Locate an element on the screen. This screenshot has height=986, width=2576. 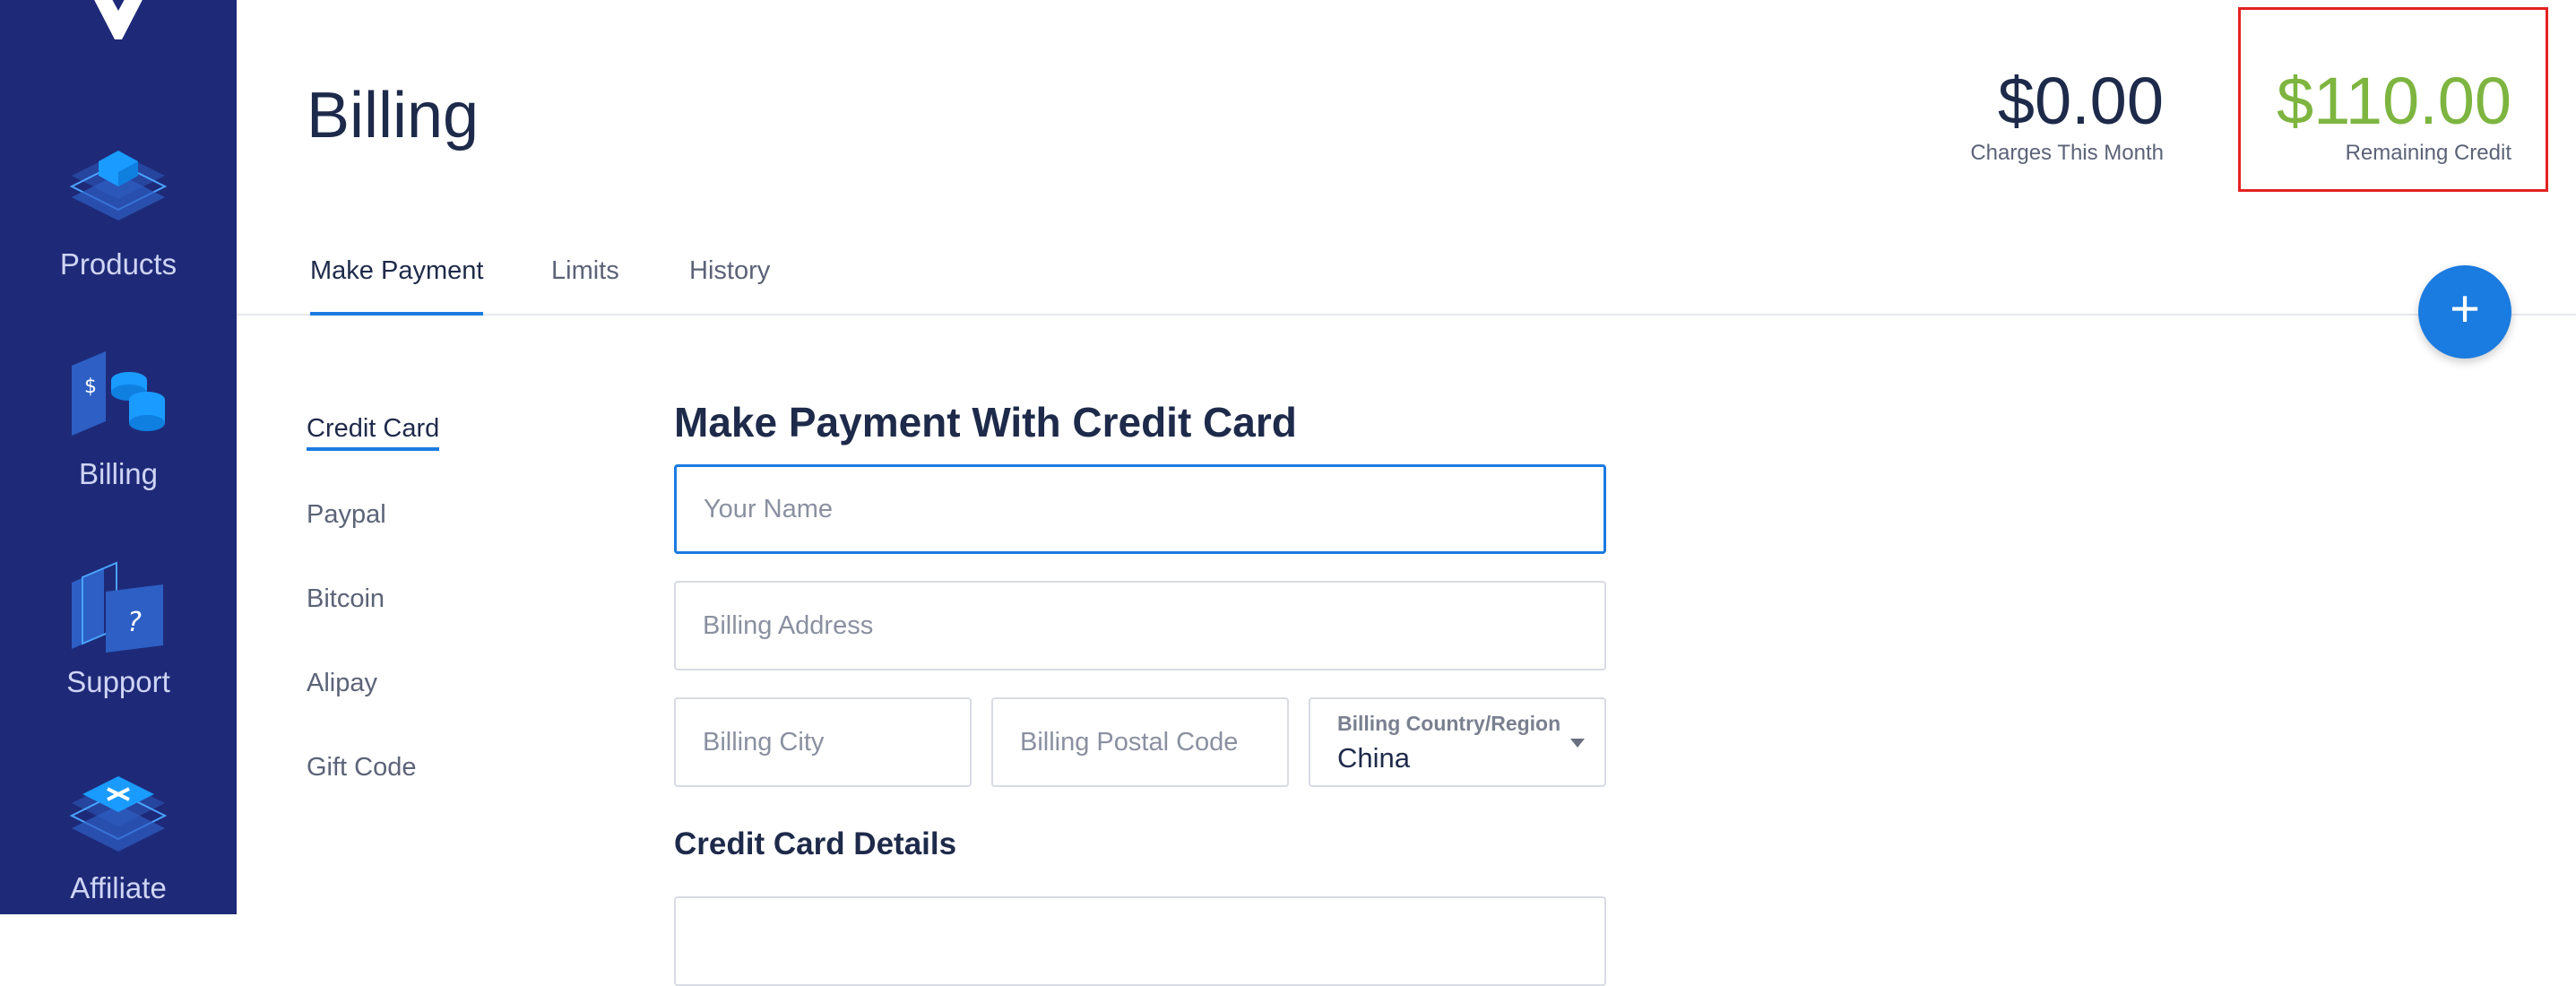
card-details-title: Credit Card Details is located at coordinates (815, 843).